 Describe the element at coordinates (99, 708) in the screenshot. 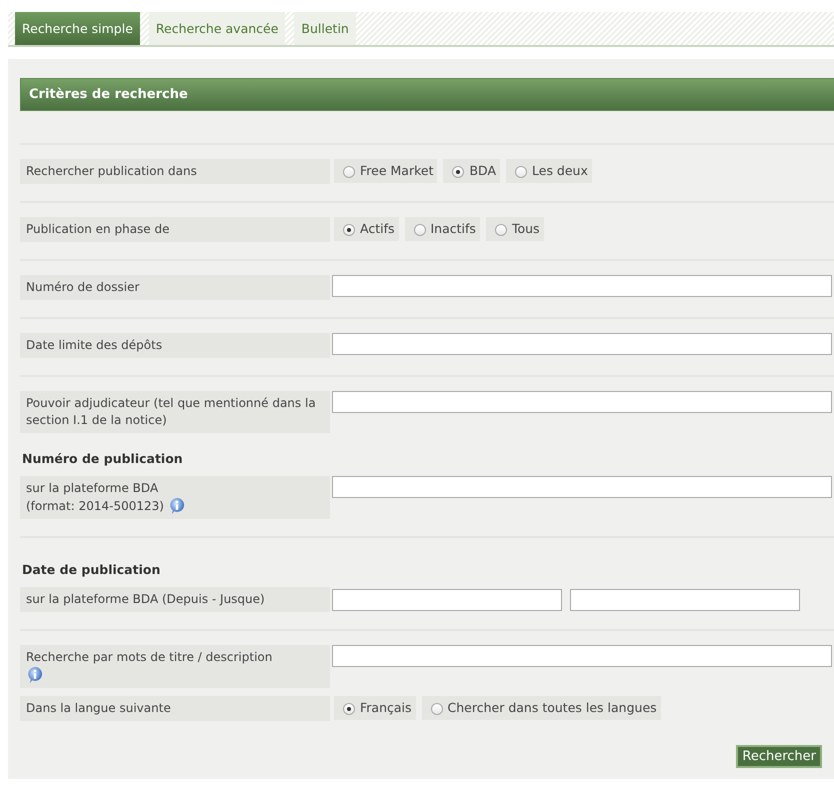

I see `field-label: Dans la langue suivante` at that location.